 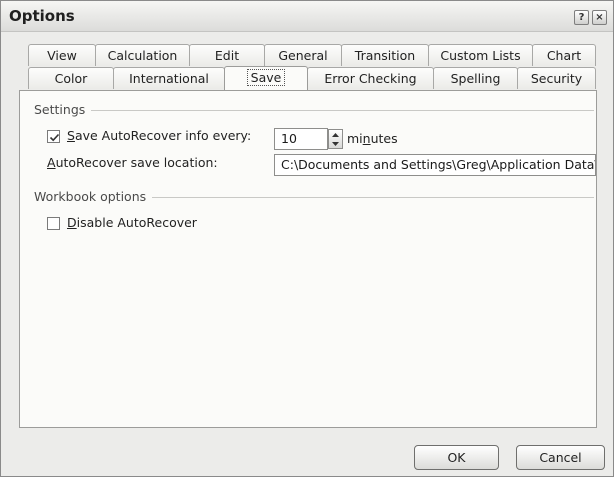 What do you see at coordinates (53, 223) in the screenshot?
I see `disable-autorecover-checkbox` at bounding box center [53, 223].